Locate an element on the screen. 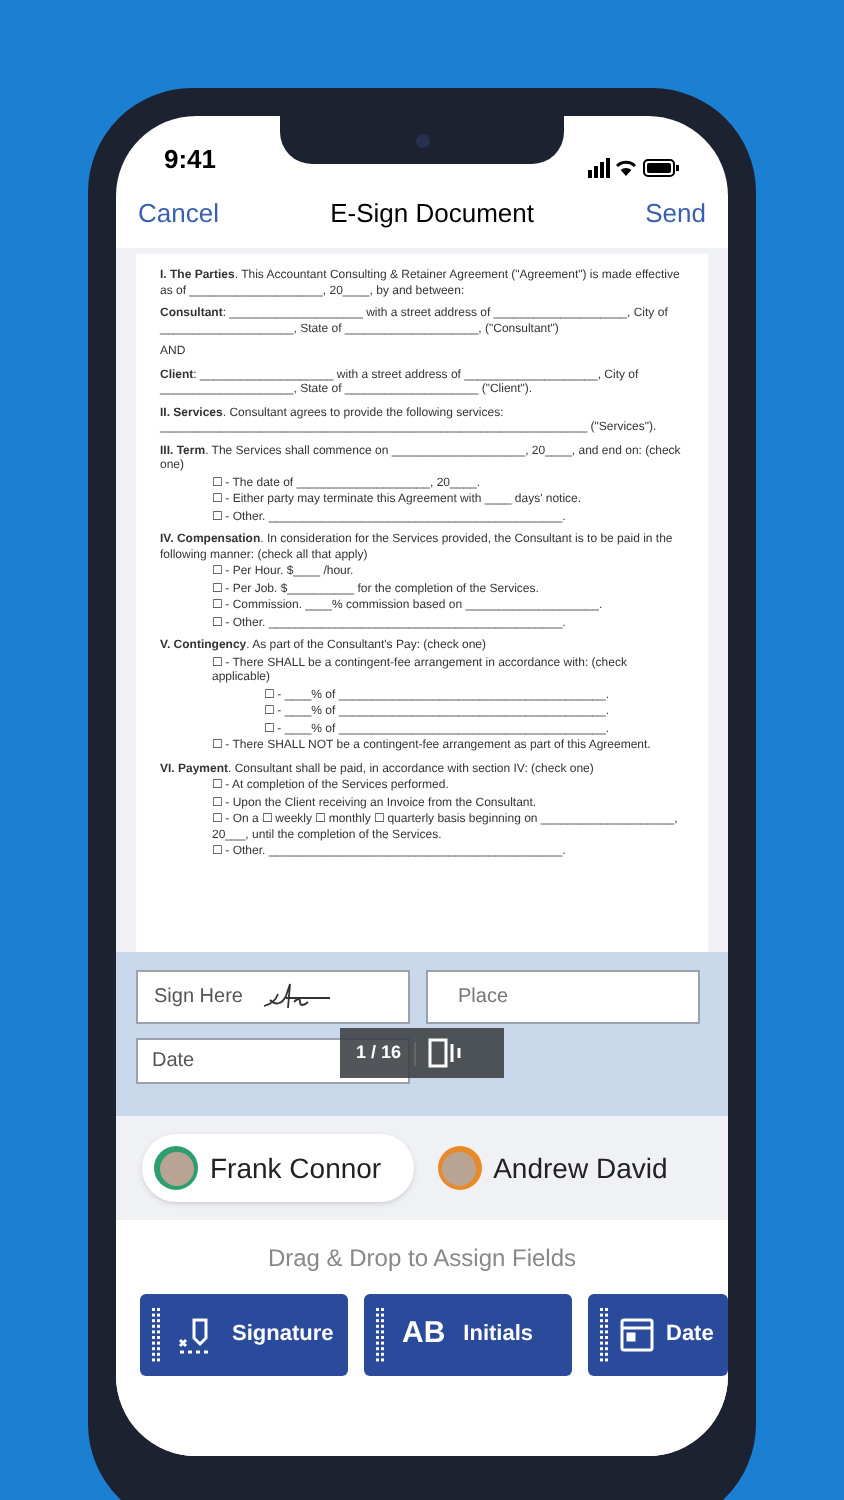 The width and height of the screenshot is (844, 1500). signer-chip: Andrew David is located at coordinates (562, 1168).